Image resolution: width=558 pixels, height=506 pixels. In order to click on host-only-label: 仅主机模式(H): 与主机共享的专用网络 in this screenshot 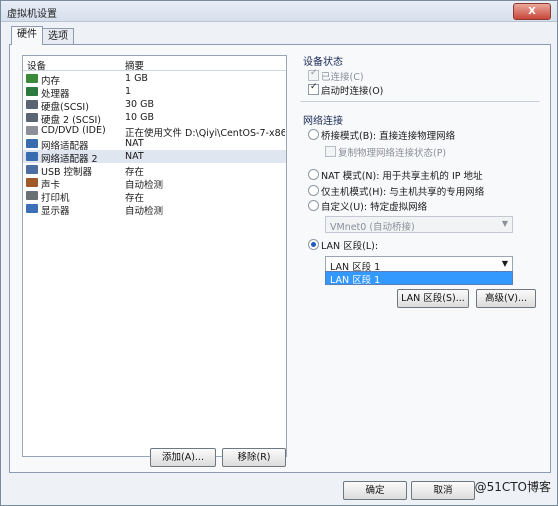, I will do `click(403, 192)`.